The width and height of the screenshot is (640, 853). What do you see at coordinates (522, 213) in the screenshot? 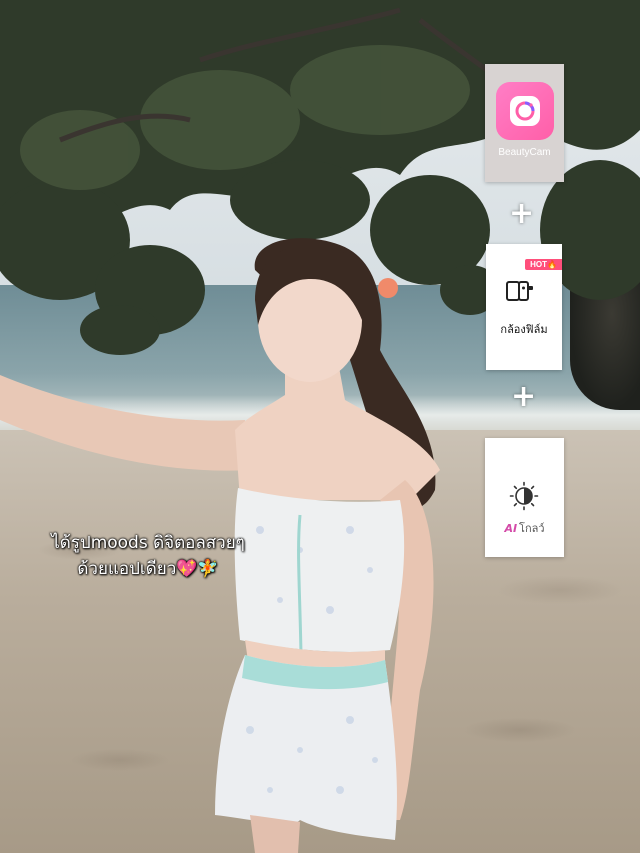
I see `plus-sign-1: +` at bounding box center [522, 213].